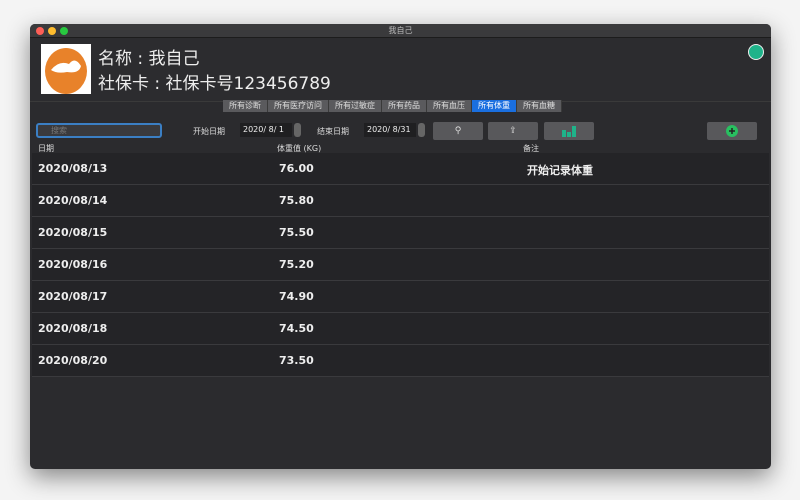 The image size is (800, 500). Describe the element at coordinates (400, 297) in the screenshot. I see `table-row: 2020/08/17 74.90` at that location.